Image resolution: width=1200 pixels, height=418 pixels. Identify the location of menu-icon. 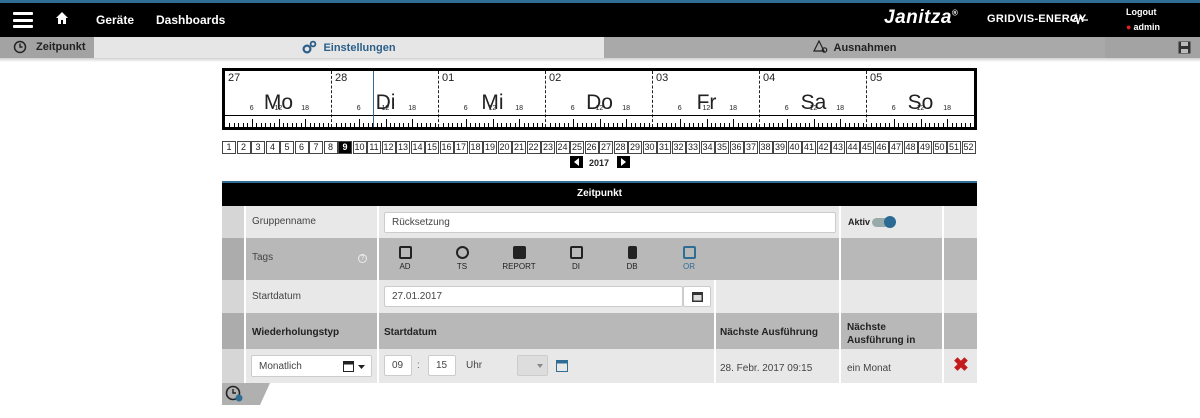
(23, 20).